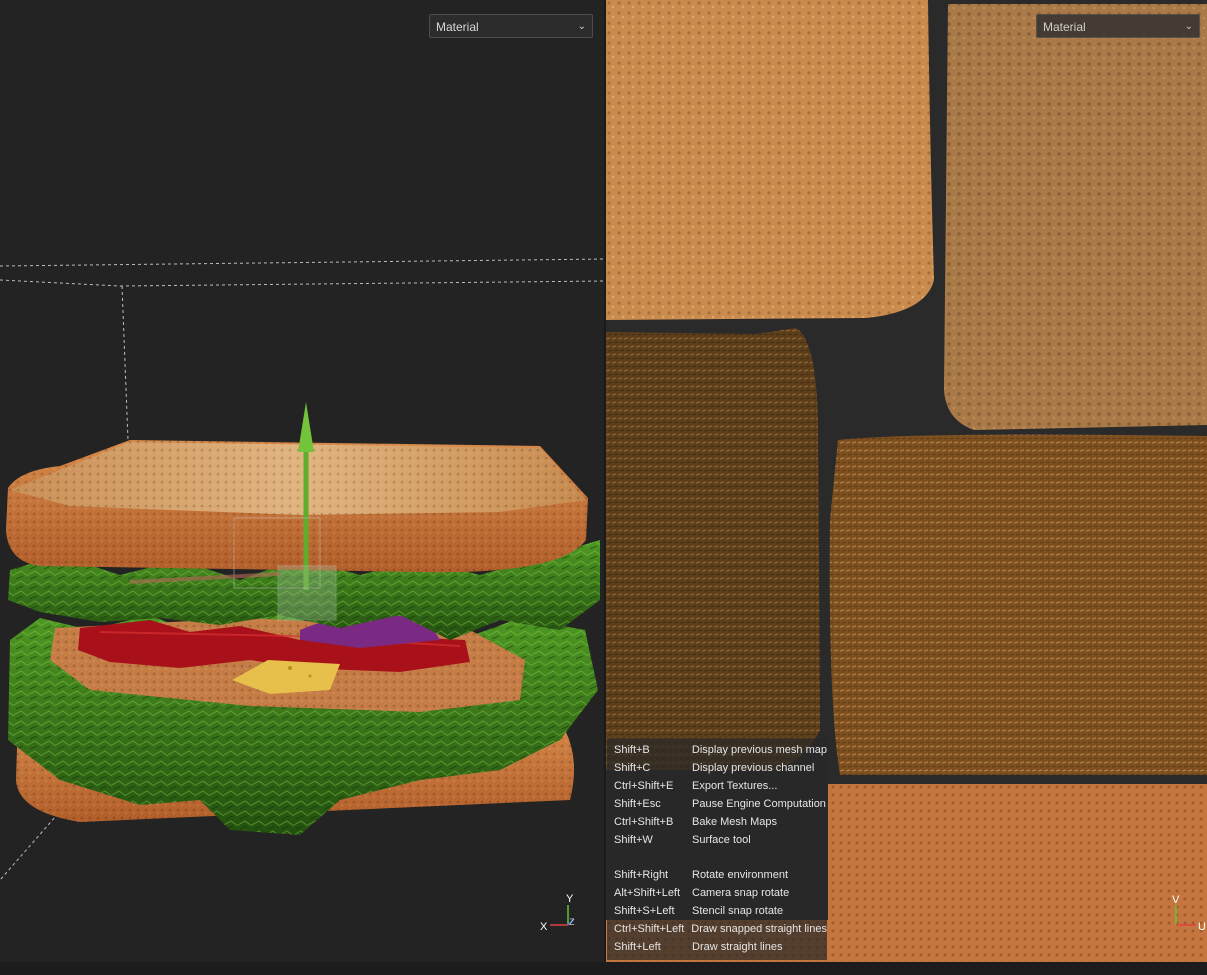  Describe the element at coordinates (738, 911) in the screenshot. I see `shortcut-action: Stencil snap rotate` at that location.